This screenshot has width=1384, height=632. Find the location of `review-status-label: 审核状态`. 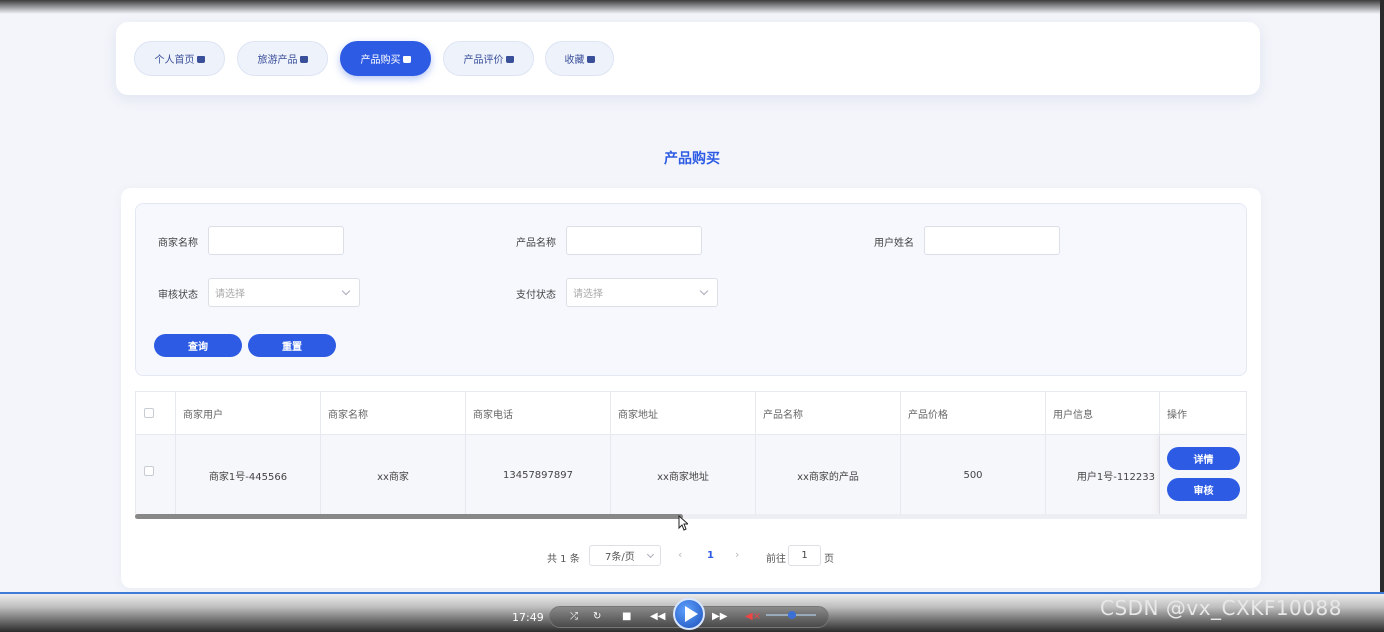

review-status-label: 审核状态 is located at coordinates (178, 295).